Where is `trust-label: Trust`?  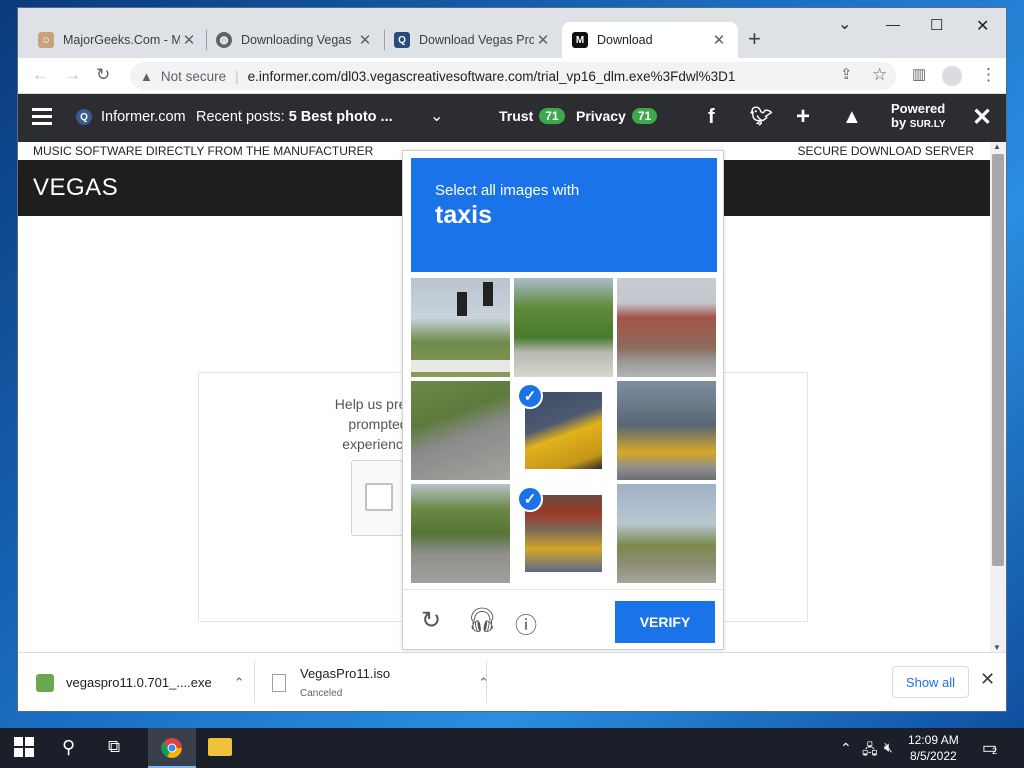 trust-label: Trust is located at coordinates (516, 116).